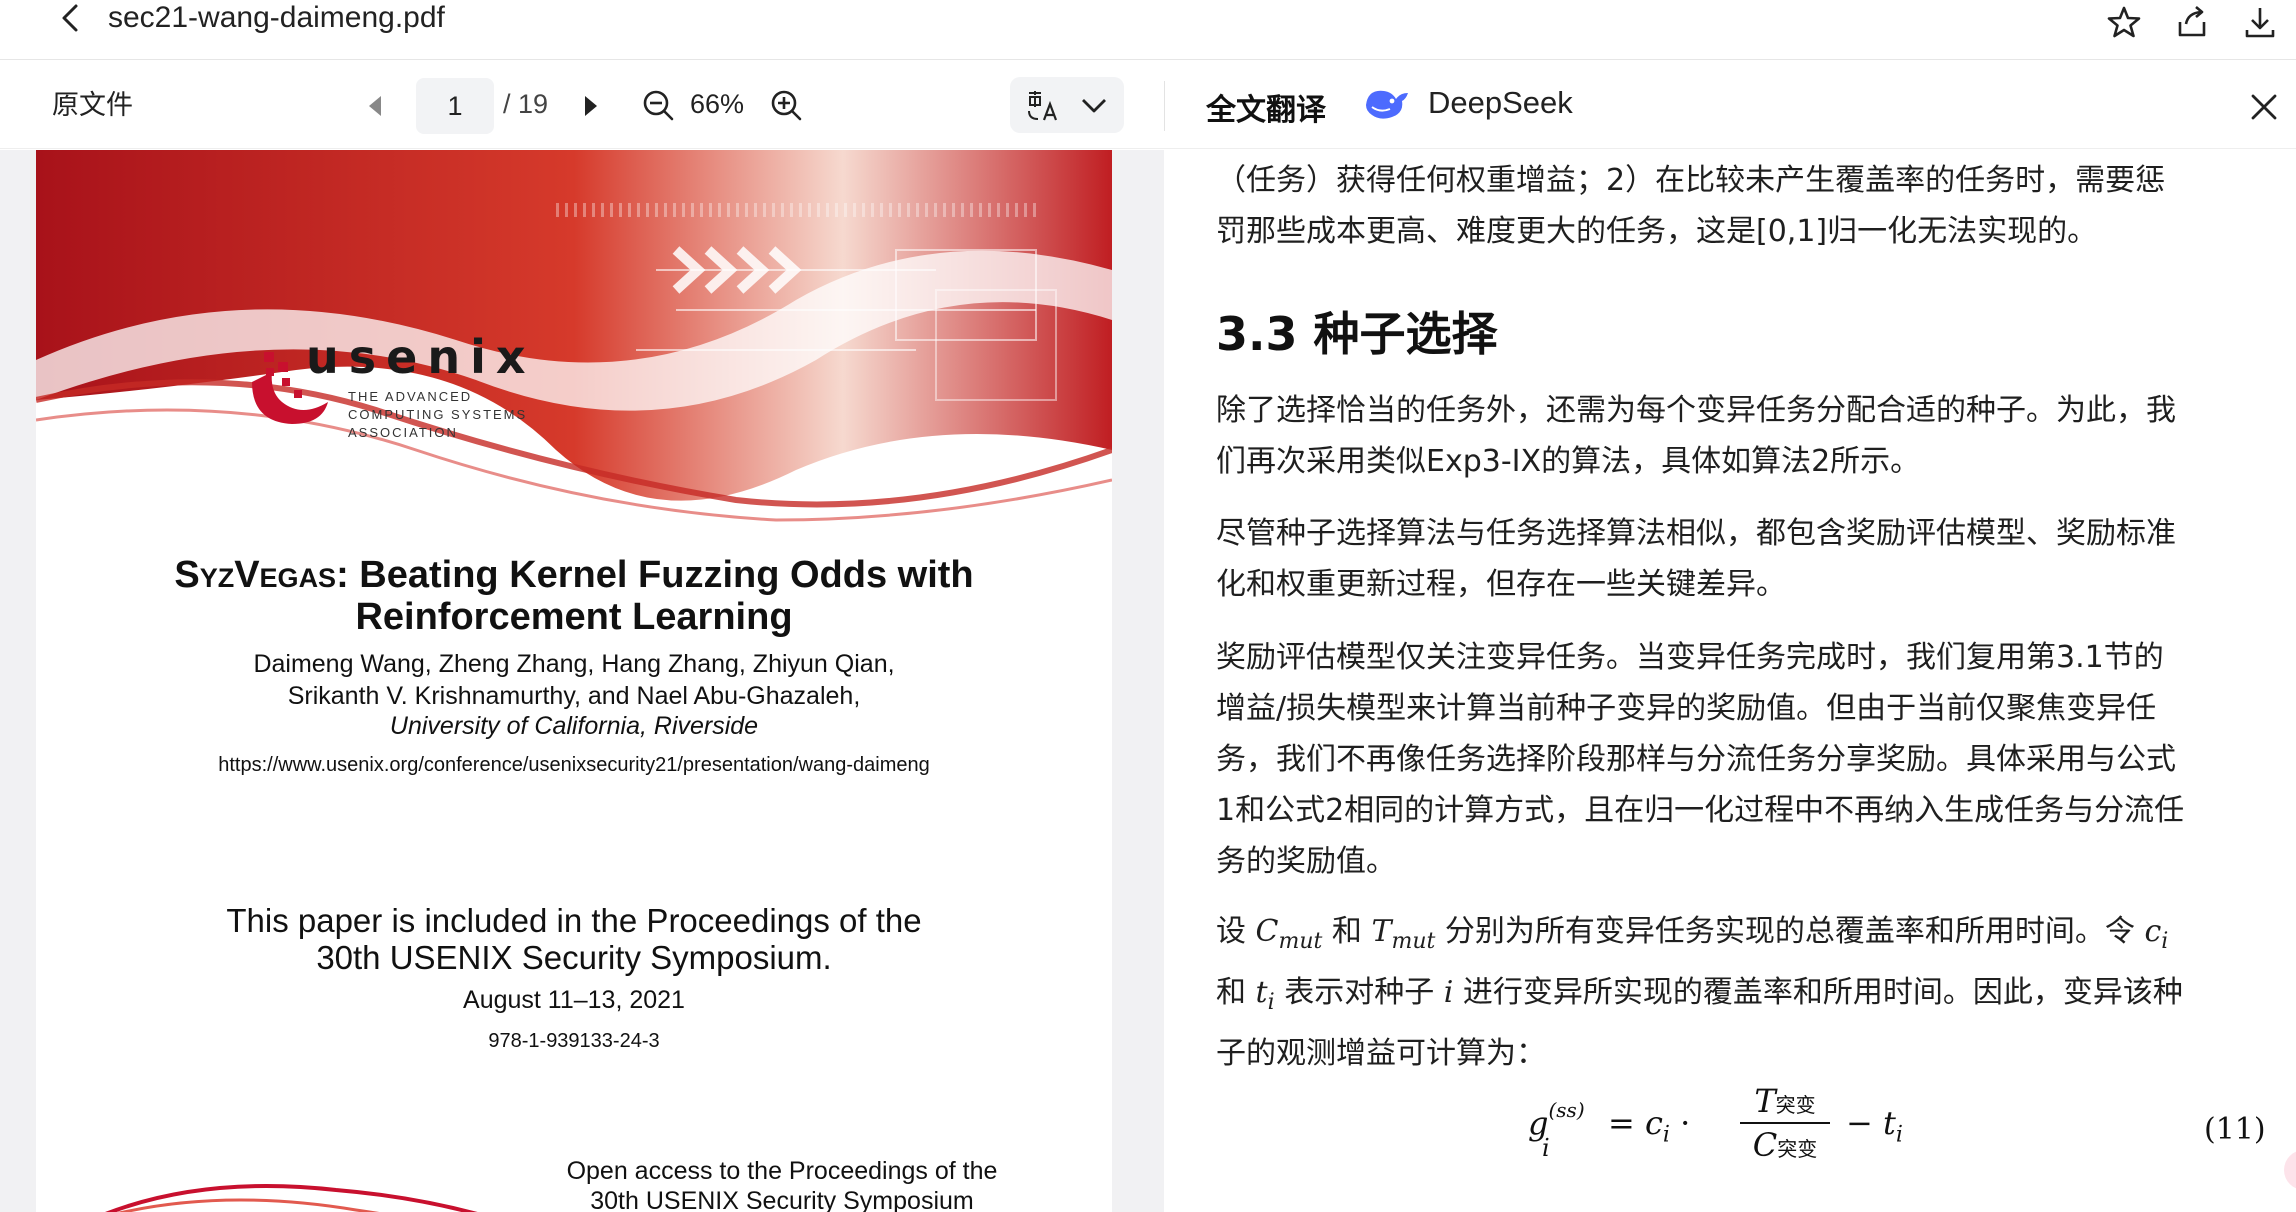 The height and width of the screenshot is (1212, 2296). I want to click on deepseek-logo-icon, so click(1387, 103).